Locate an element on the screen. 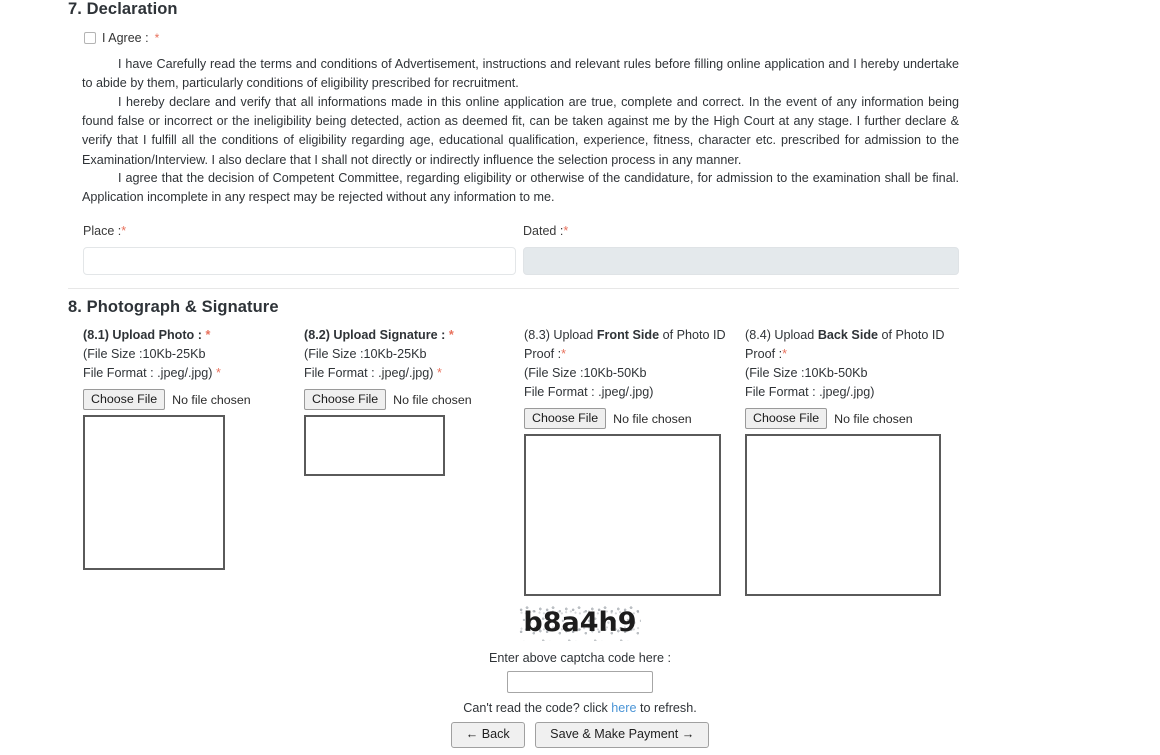 This screenshot has height=755, width=1160. save-and-make-payment-button: Save & Make Payment → is located at coordinates (622, 735).